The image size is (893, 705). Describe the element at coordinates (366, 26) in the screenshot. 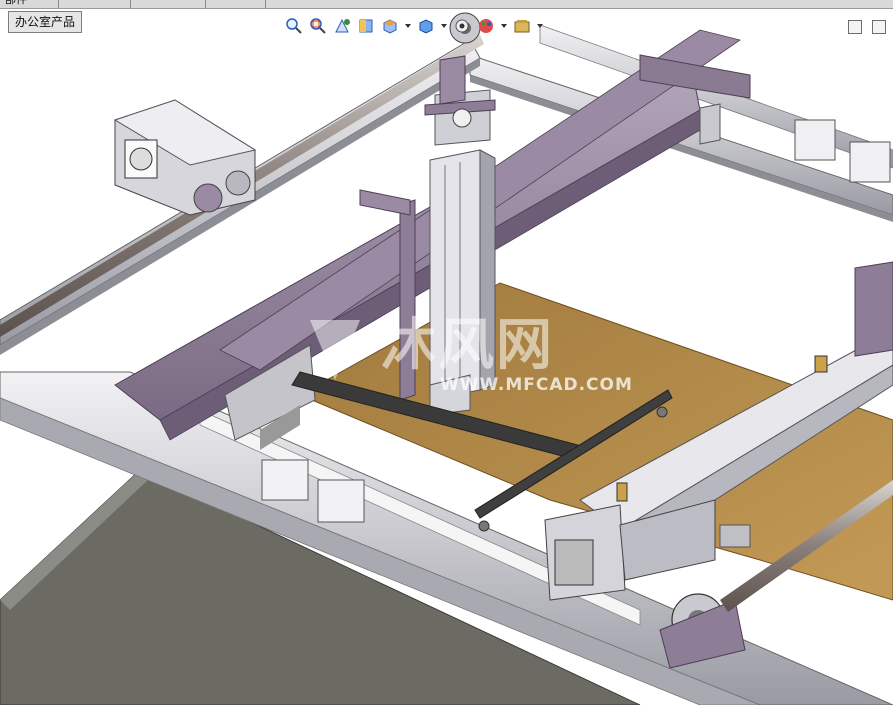

I see `section-view-icon` at that location.